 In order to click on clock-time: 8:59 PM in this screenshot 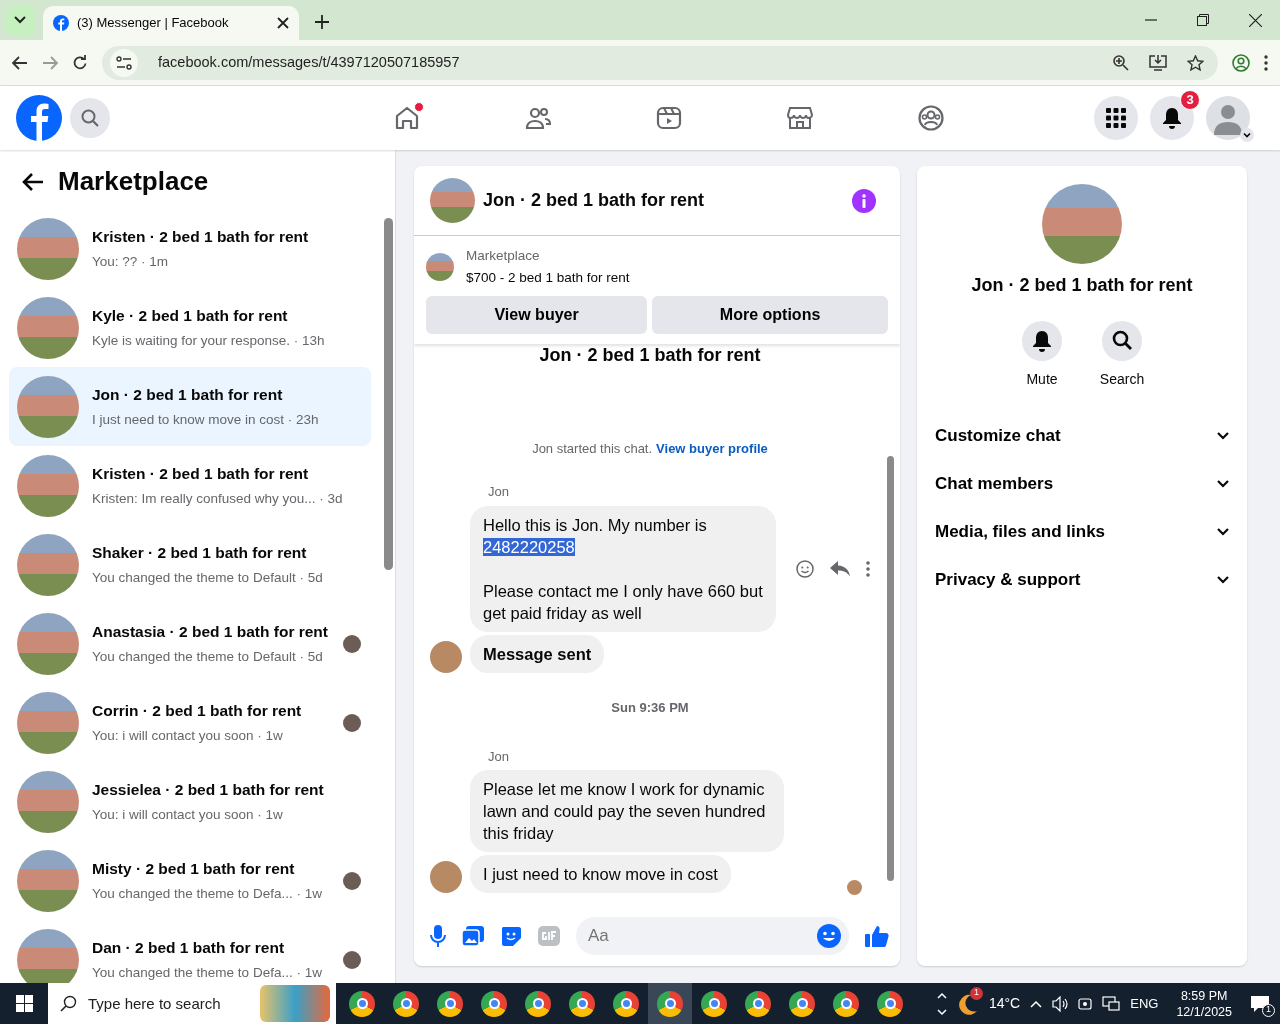, I will do `click(1204, 995)`.